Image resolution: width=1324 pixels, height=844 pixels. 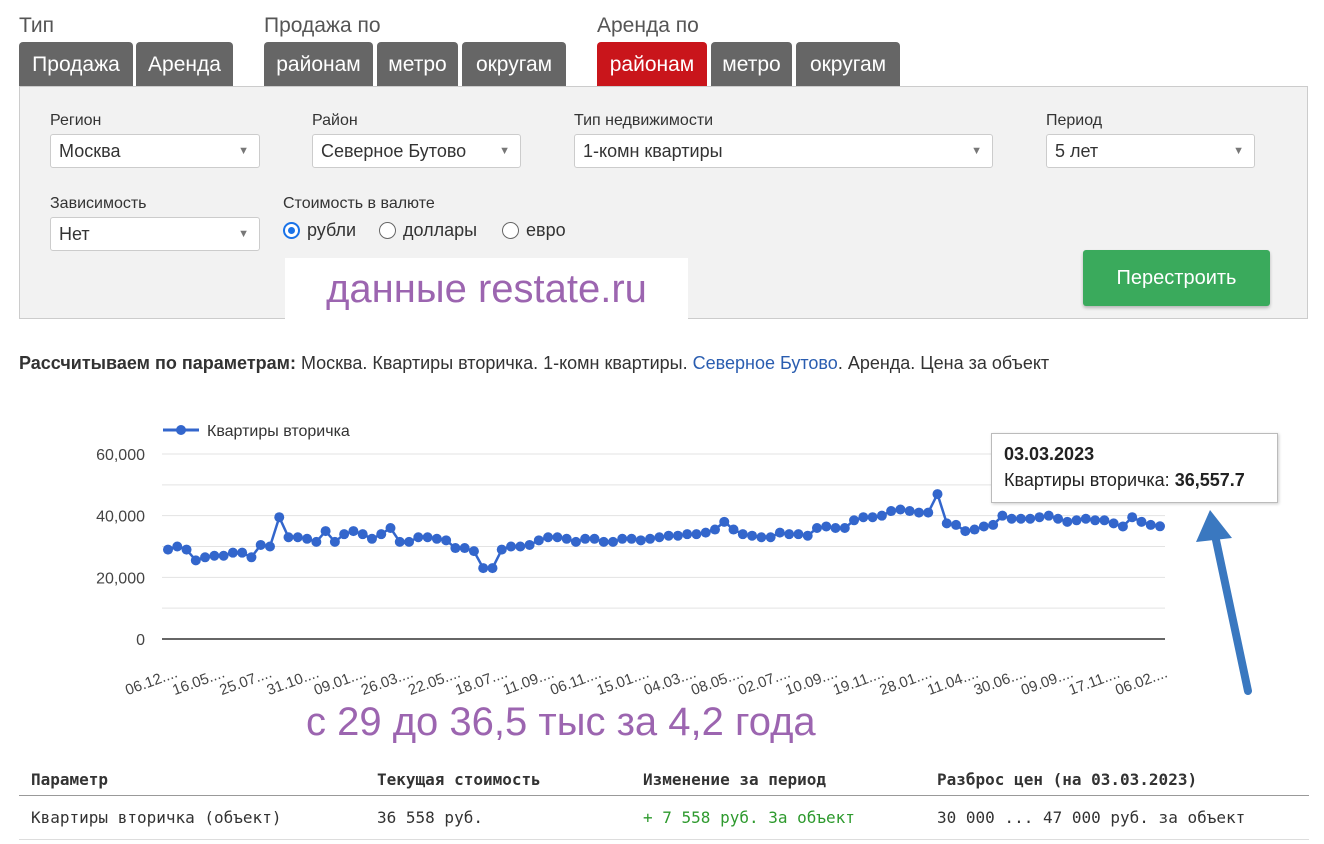 I want to click on property-type-select: 1-комн квартиры ▼, so click(x=783, y=151).